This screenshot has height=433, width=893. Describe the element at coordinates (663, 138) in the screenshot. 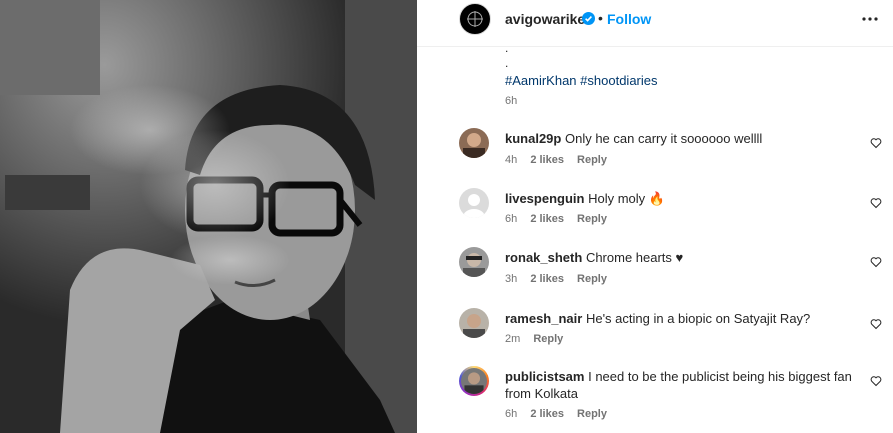

I see `comment-message: Only he can carry it soooooo wellll` at that location.